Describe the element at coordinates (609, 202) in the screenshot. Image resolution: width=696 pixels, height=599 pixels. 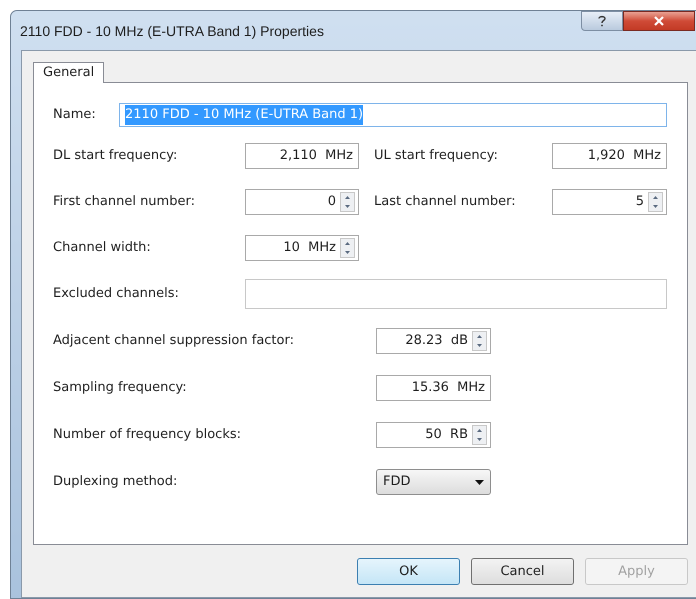
I see `spinner-field: 5` at that location.